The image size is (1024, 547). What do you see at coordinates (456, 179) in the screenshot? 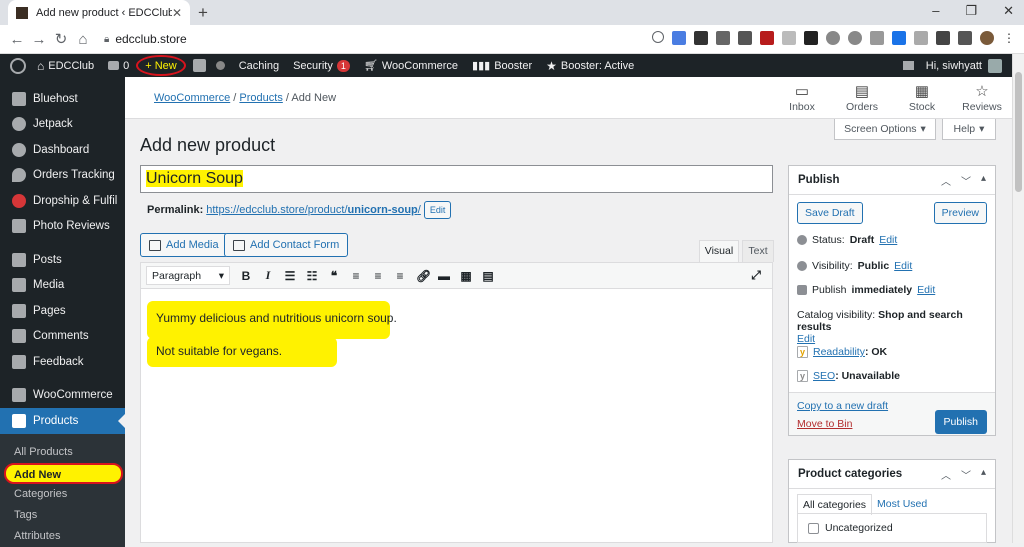
I see `product-title-input: Unicorn Soup` at bounding box center [456, 179].